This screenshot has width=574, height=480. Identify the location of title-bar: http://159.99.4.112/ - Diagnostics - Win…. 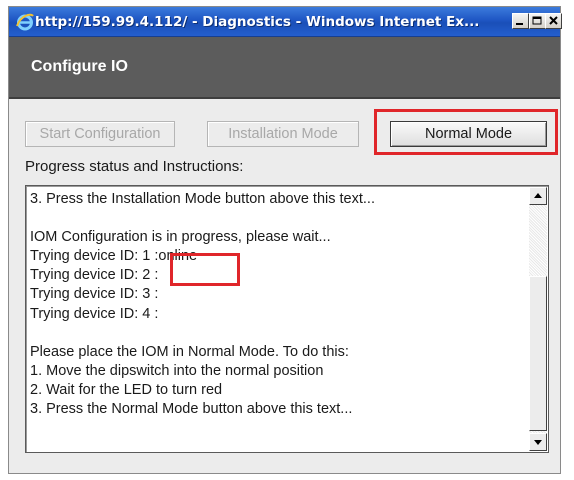
(285, 22).